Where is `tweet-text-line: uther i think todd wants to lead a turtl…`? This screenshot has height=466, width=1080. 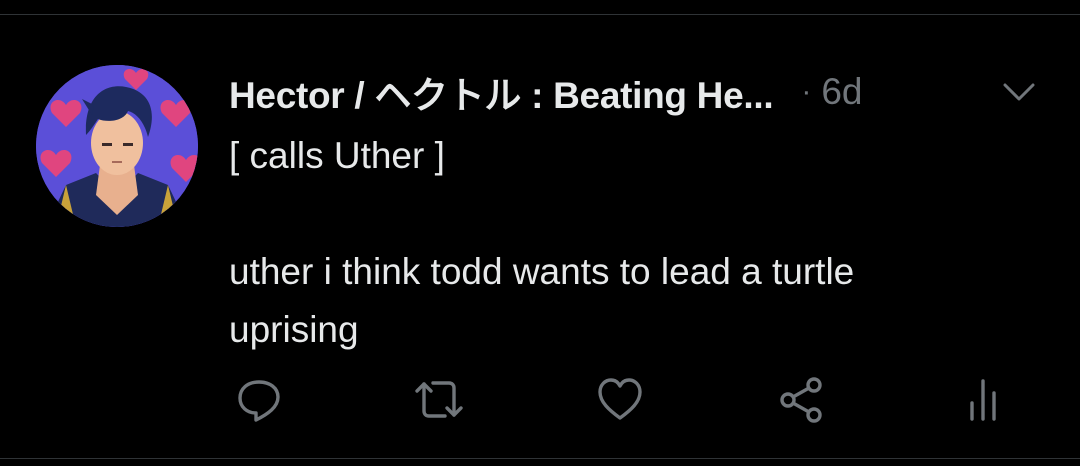
tweet-text-line: uther i think todd wants to lead a turtl… is located at coordinates (542, 271).